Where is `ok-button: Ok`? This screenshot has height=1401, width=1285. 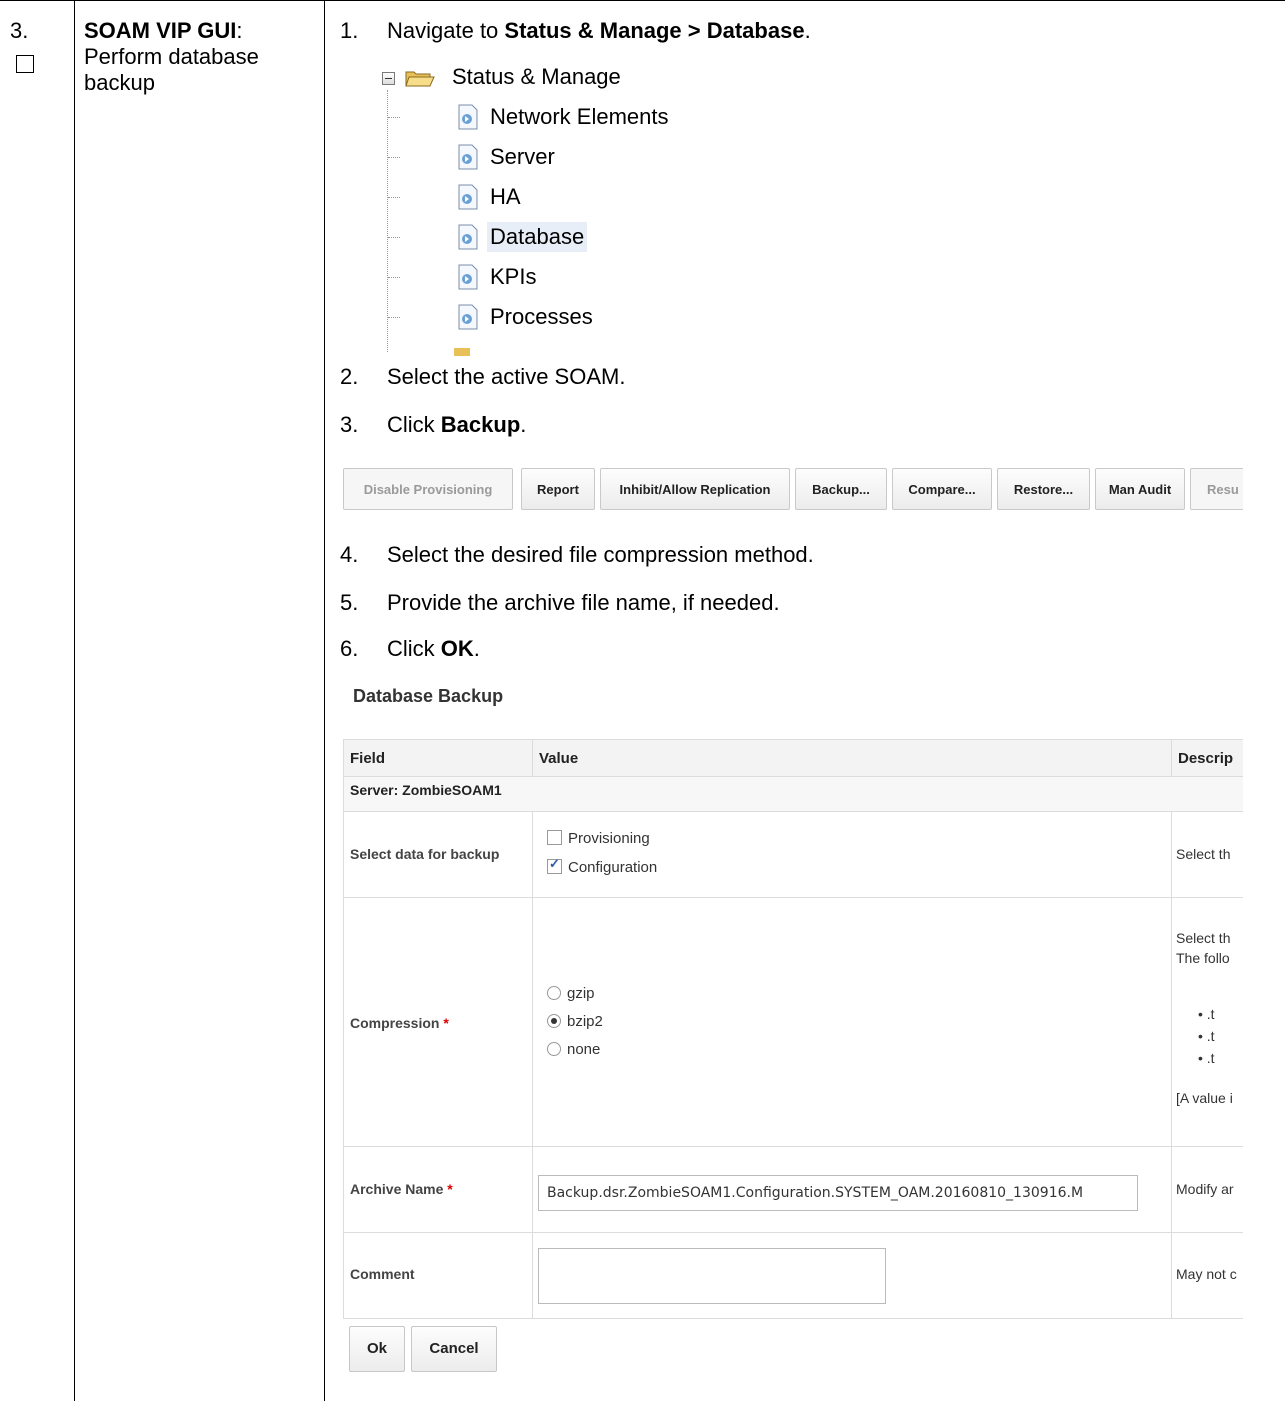
ok-button: Ok is located at coordinates (377, 1349).